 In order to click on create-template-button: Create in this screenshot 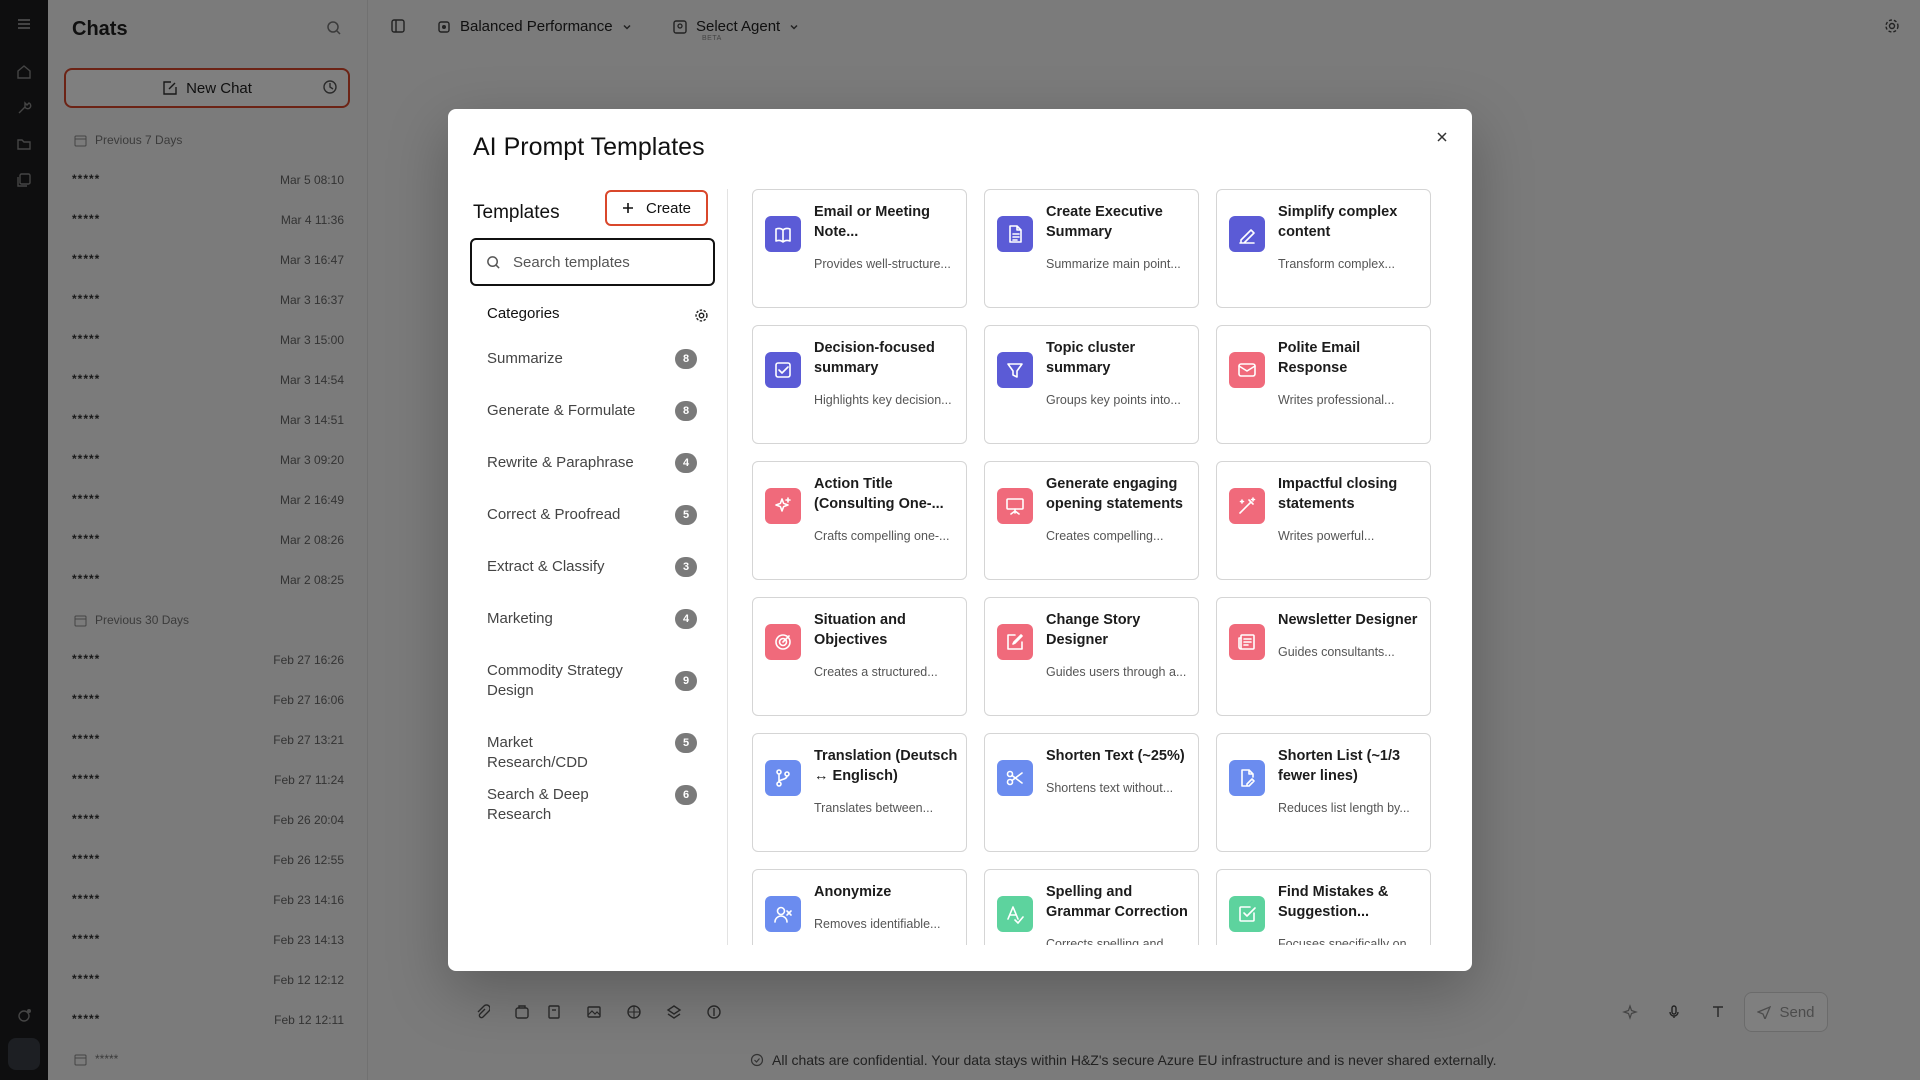, I will do `click(656, 208)`.